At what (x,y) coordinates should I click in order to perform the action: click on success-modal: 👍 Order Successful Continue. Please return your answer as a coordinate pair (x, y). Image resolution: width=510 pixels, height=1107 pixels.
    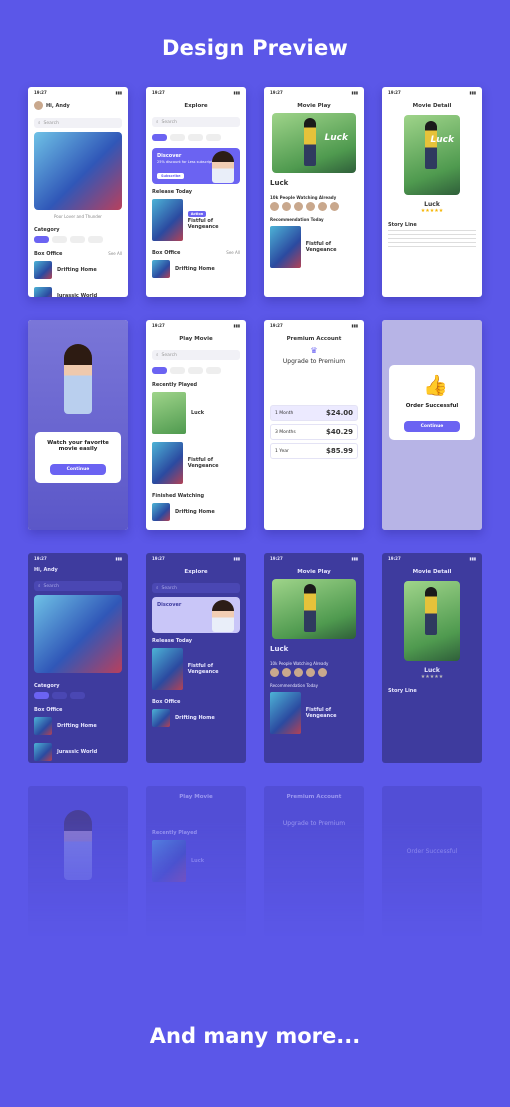
    Looking at the image, I should click on (432, 402).